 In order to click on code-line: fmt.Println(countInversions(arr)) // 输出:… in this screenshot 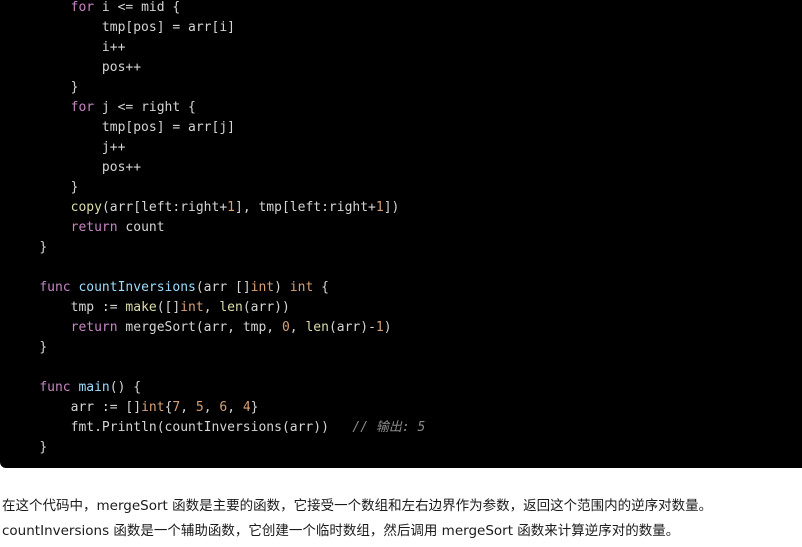, I will do `click(405, 428)`.